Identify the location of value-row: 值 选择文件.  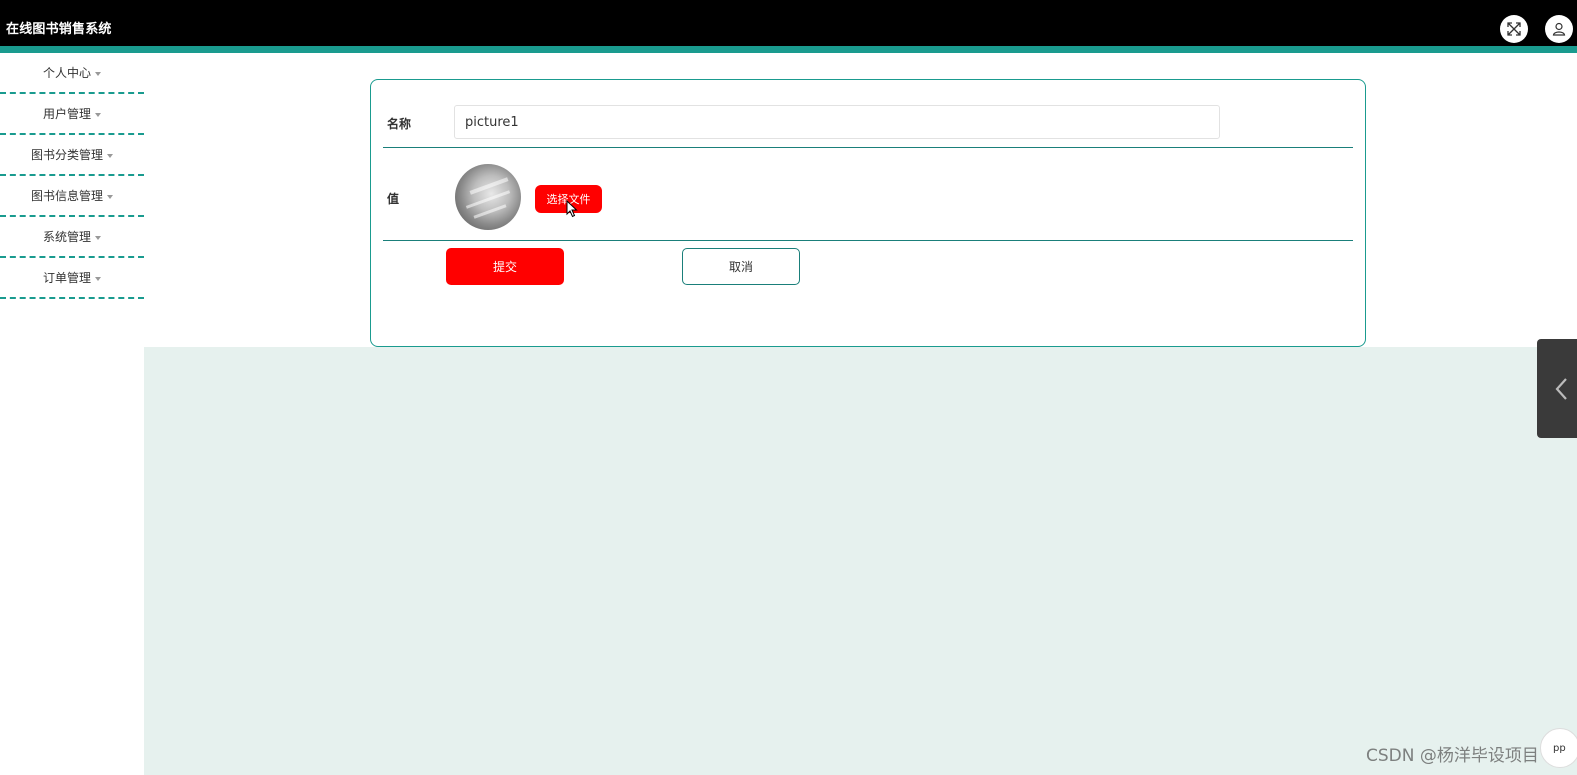
(868, 194).